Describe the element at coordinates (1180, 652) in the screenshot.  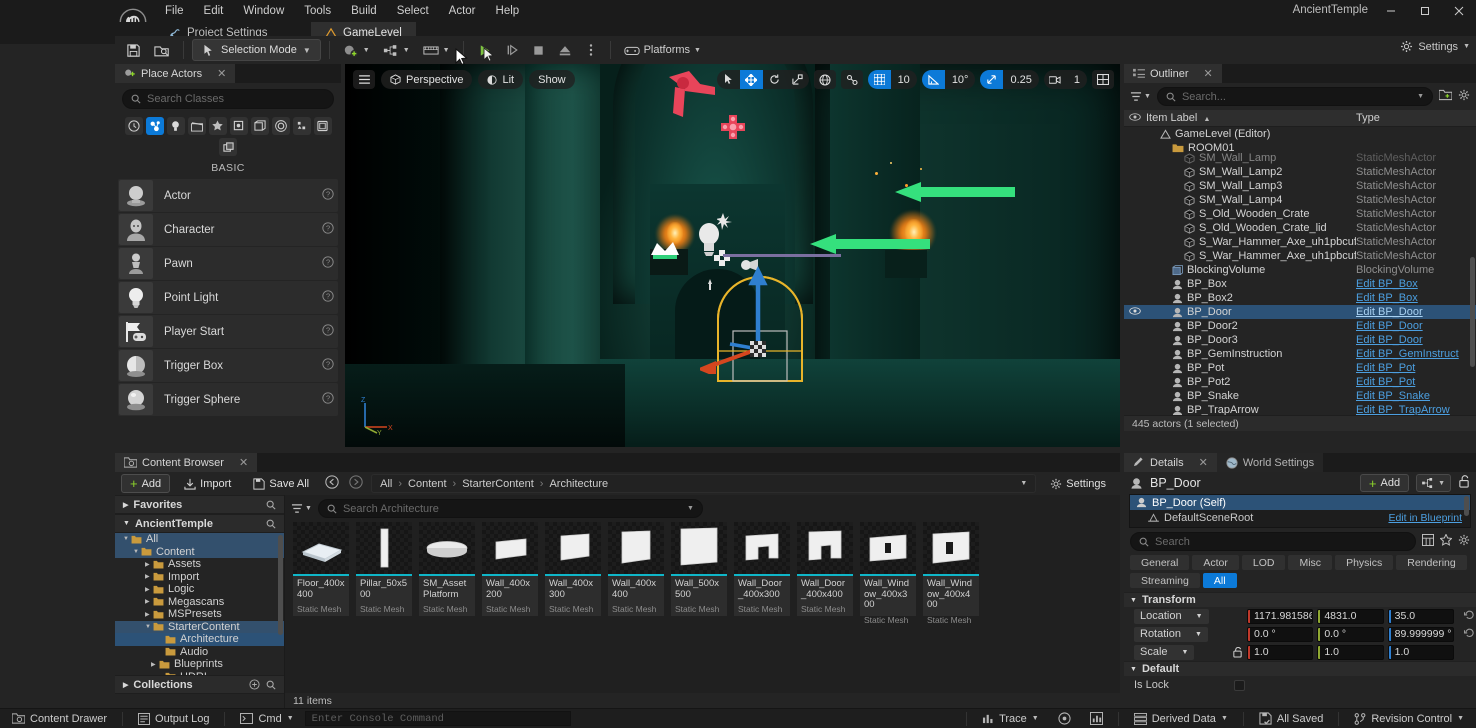
I see `property-label-wrap: Scale ▼` at that location.